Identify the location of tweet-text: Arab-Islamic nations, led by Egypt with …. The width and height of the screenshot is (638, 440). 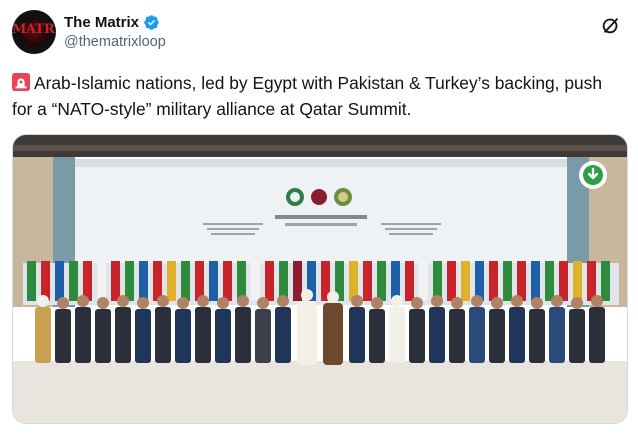
(319, 96).